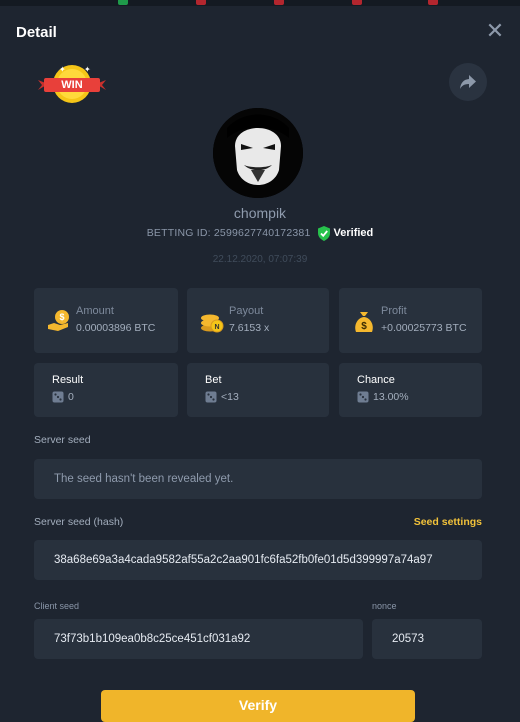  Describe the element at coordinates (71, 397) in the screenshot. I see `result-value: 0` at that location.